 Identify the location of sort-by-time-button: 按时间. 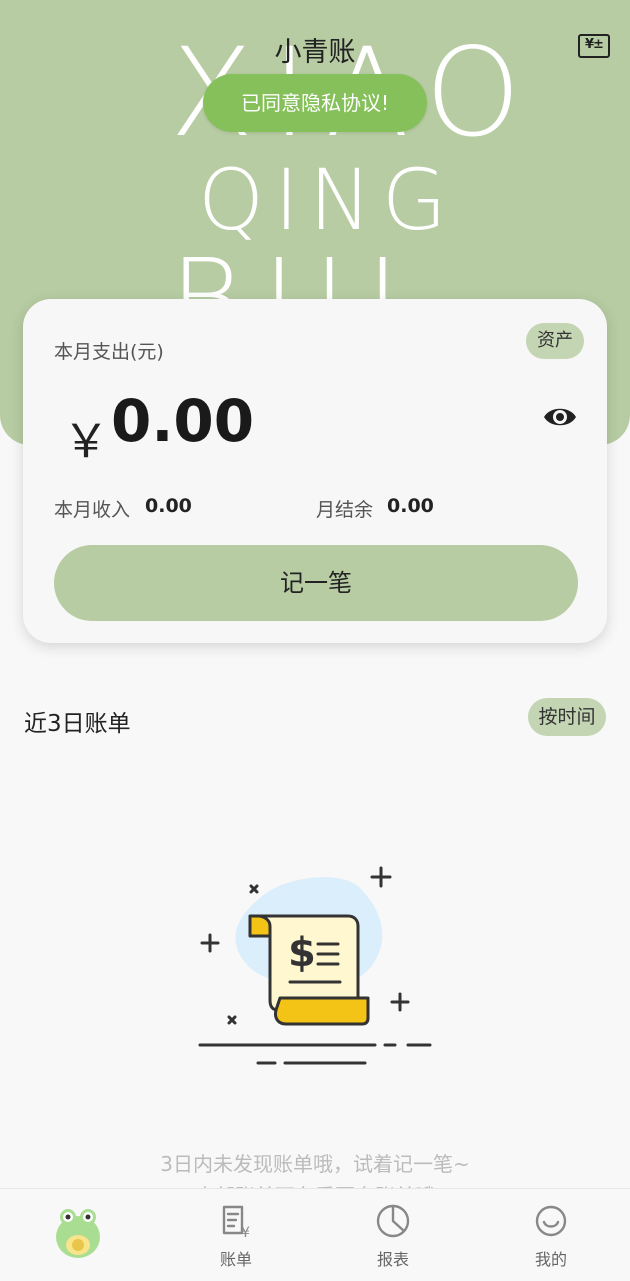
(567, 717).